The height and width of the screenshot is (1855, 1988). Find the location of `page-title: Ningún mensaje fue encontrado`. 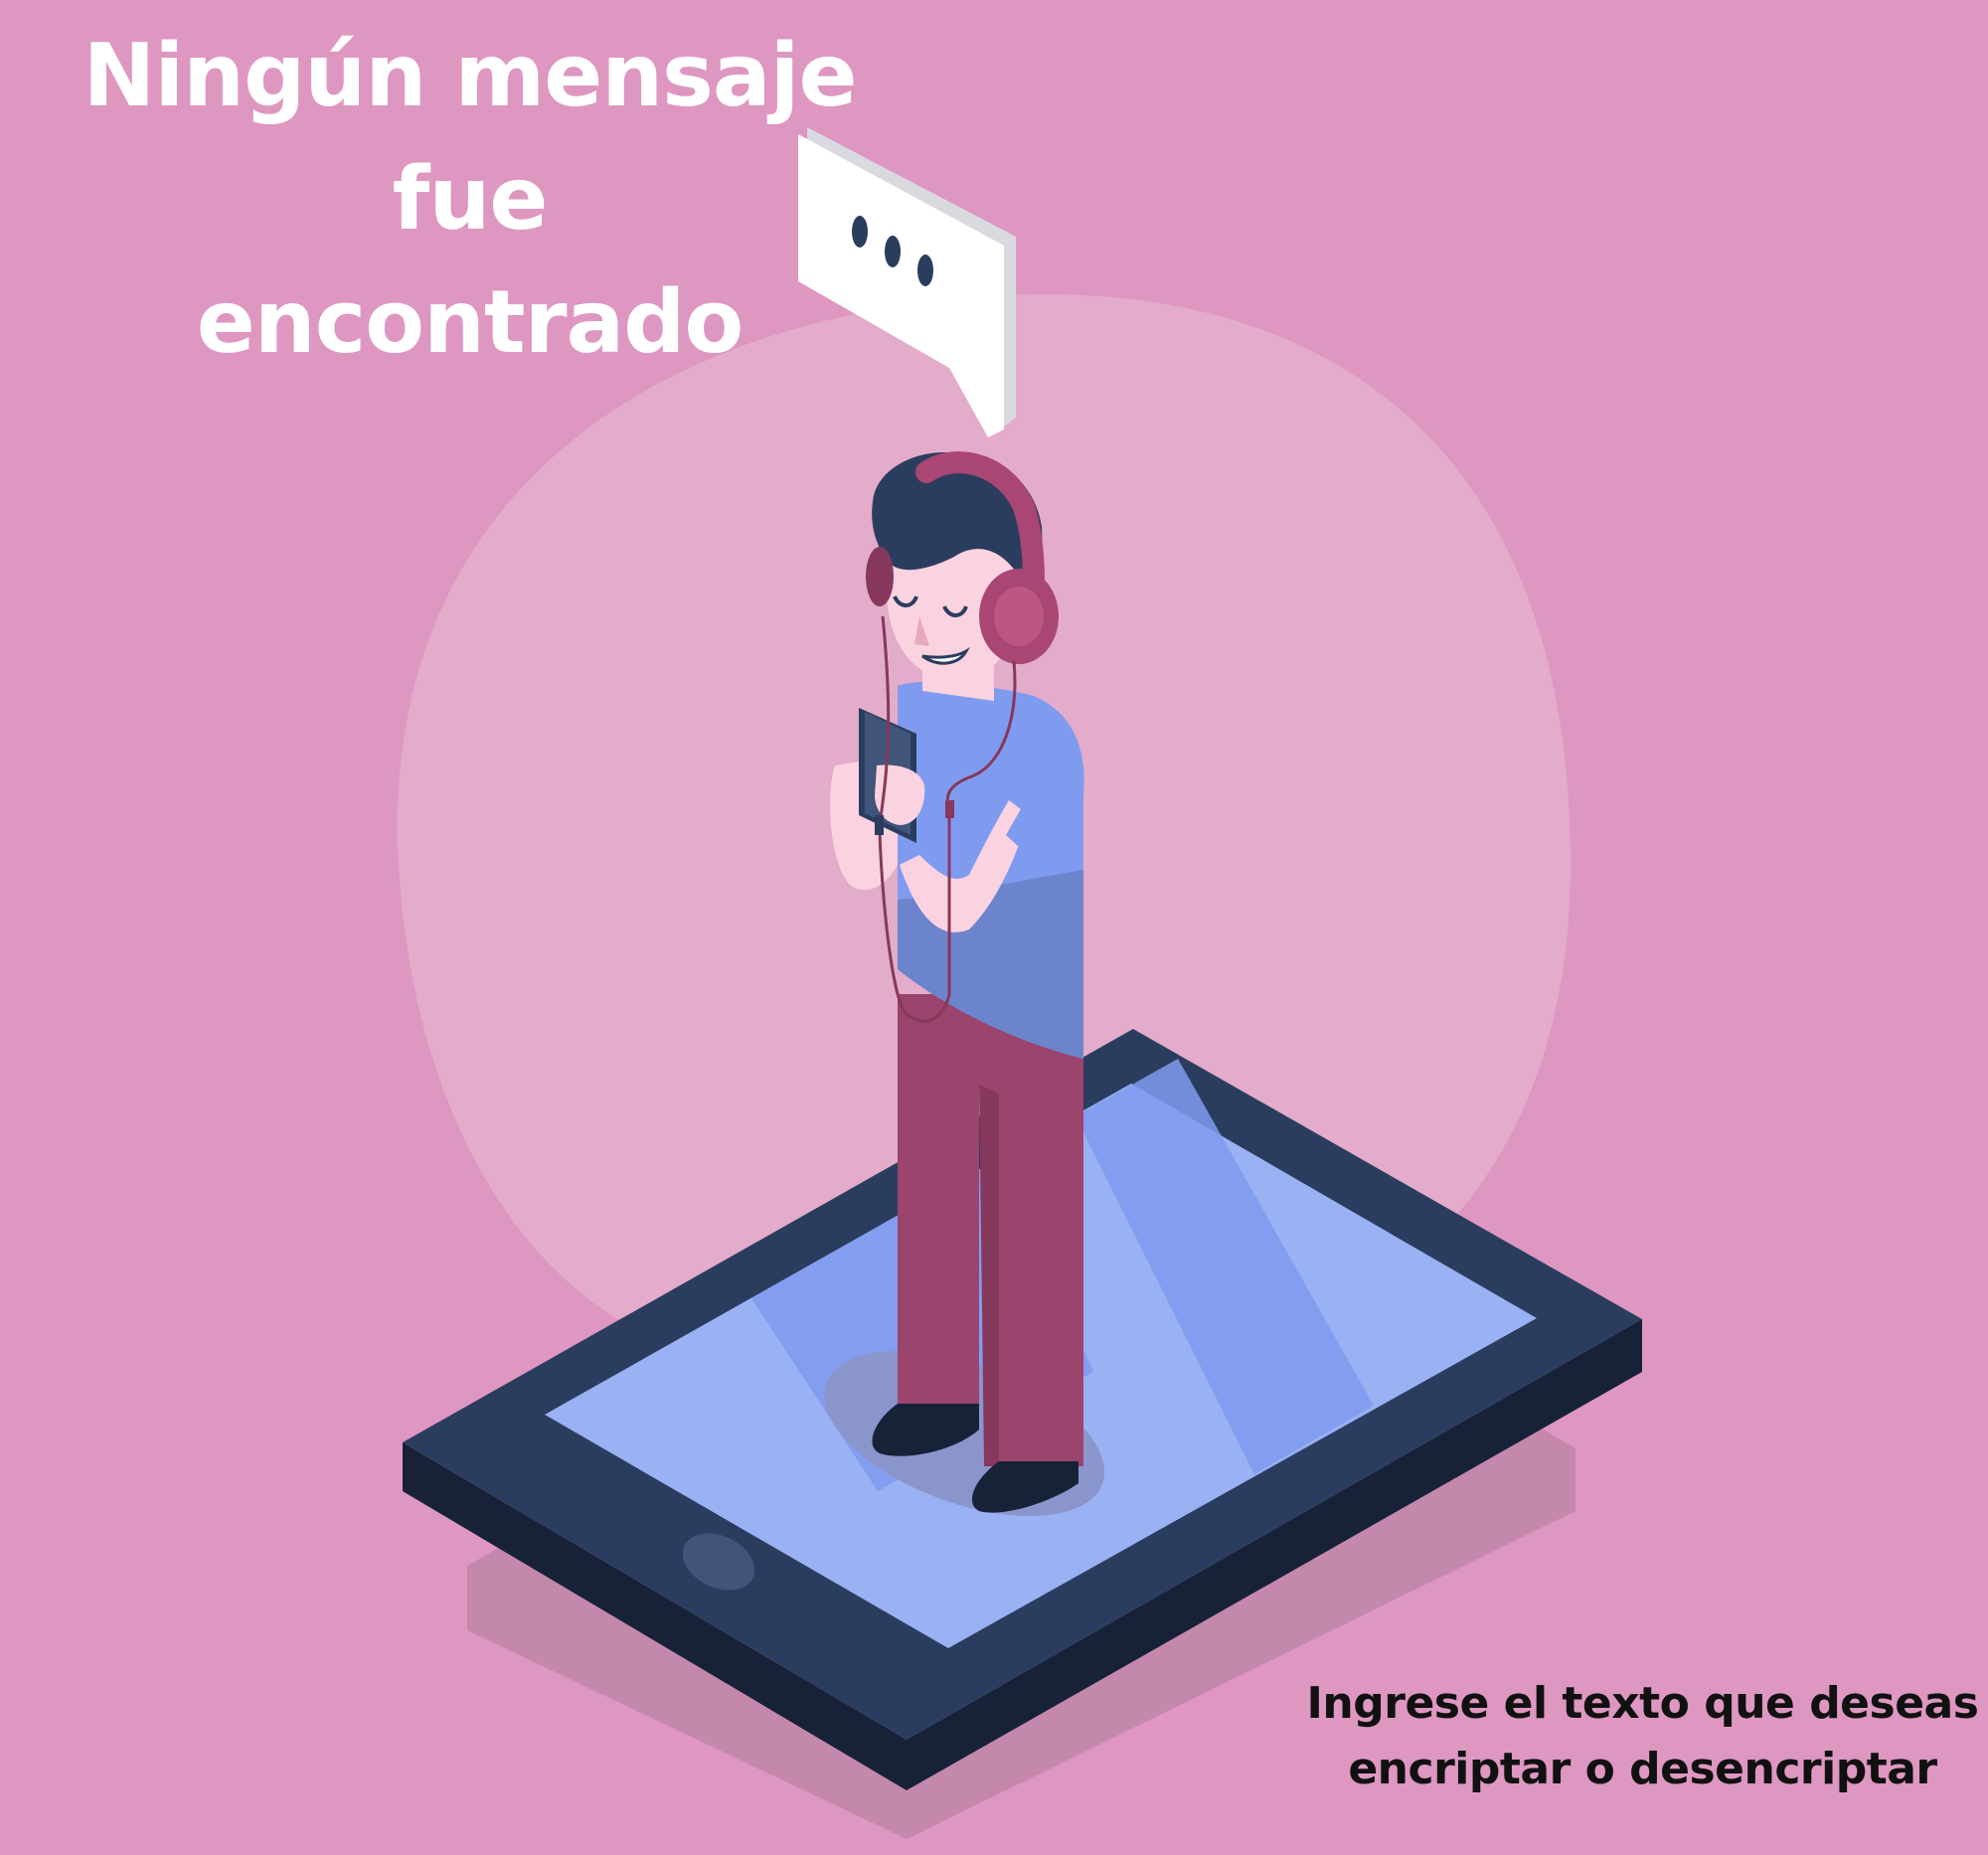

page-title: Ningún mensaje fue encontrado is located at coordinates (469, 199).